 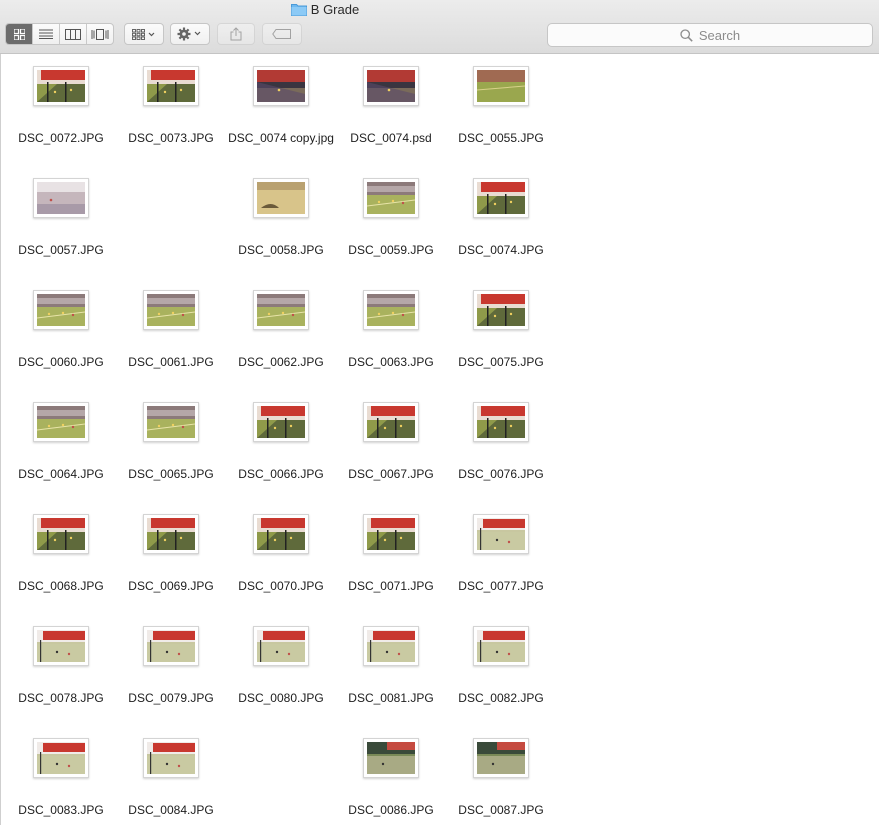 What do you see at coordinates (61, 474) in the screenshot?
I see `file-name: DSC_0064.JPG` at bounding box center [61, 474].